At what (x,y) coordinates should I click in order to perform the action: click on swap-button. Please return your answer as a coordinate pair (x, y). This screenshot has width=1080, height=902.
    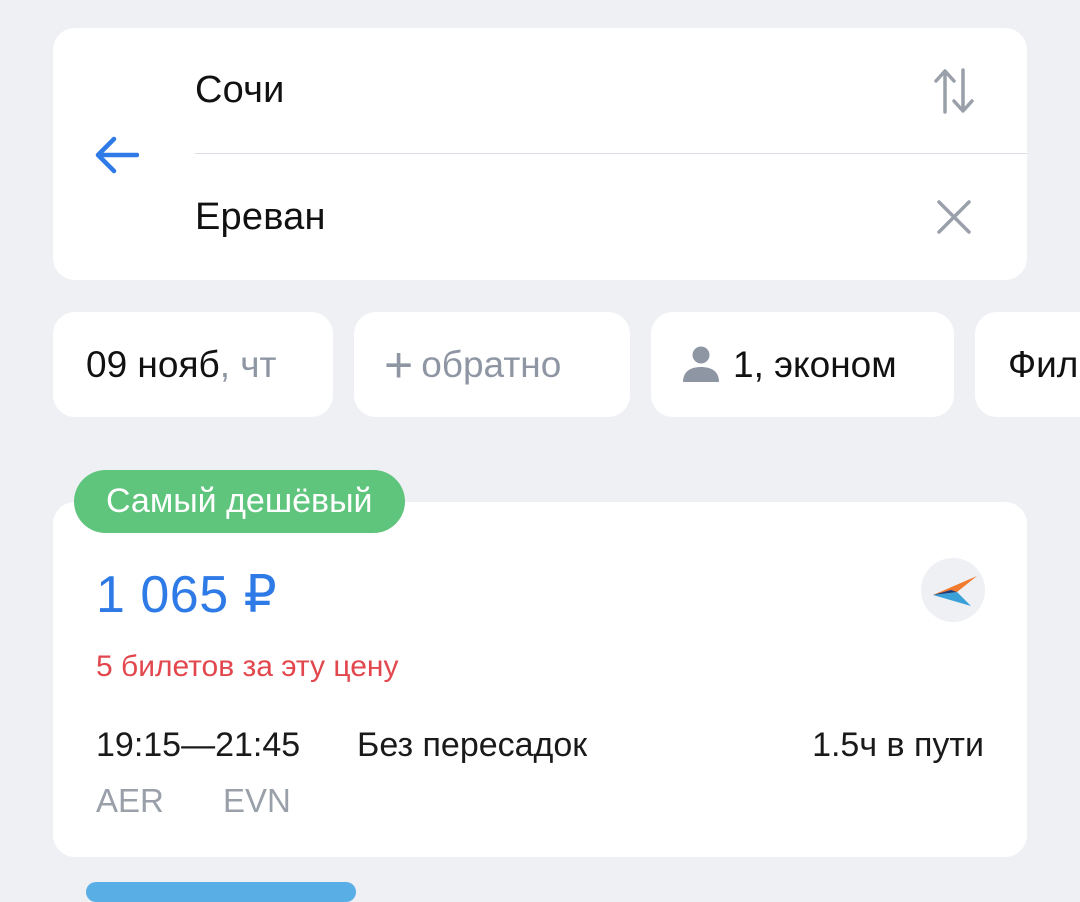
    Looking at the image, I should click on (954, 91).